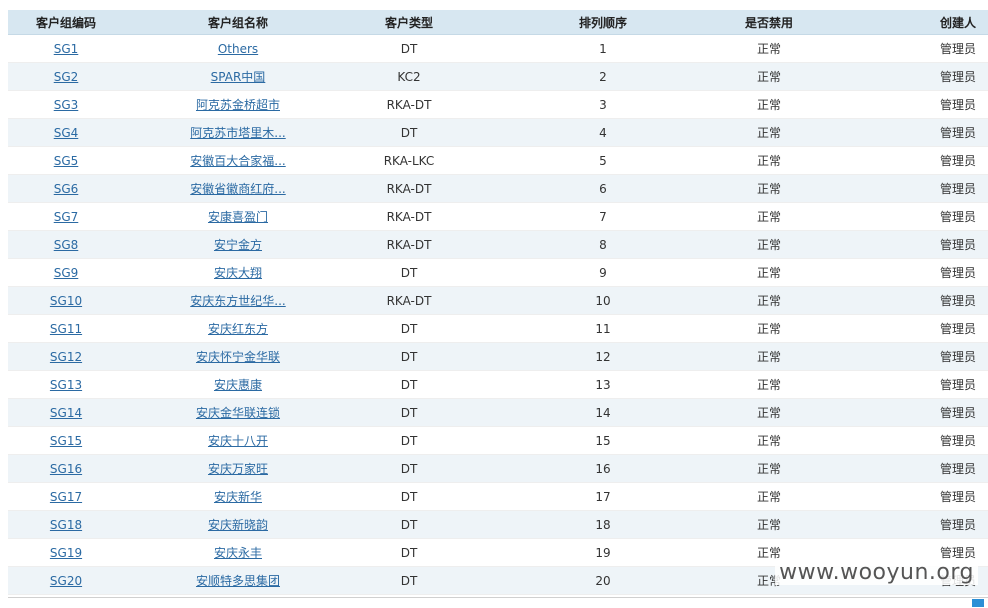 This screenshot has height=608, width=988. What do you see at coordinates (238, 49) in the screenshot?
I see `name-link: Others` at bounding box center [238, 49].